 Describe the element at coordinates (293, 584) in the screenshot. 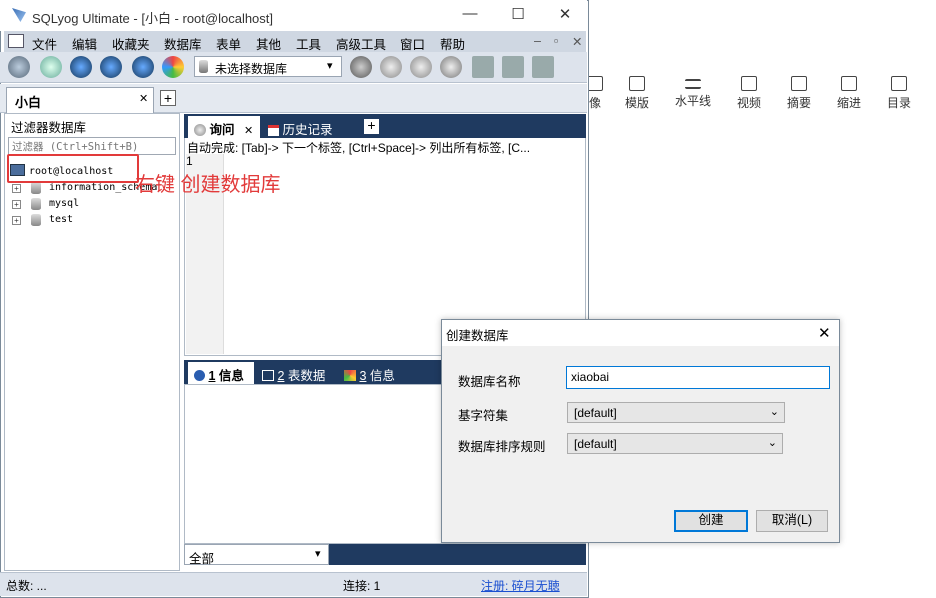

I see `status-bar: 总数: ... 连接: 1 注册: 碎月无聴` at that location.